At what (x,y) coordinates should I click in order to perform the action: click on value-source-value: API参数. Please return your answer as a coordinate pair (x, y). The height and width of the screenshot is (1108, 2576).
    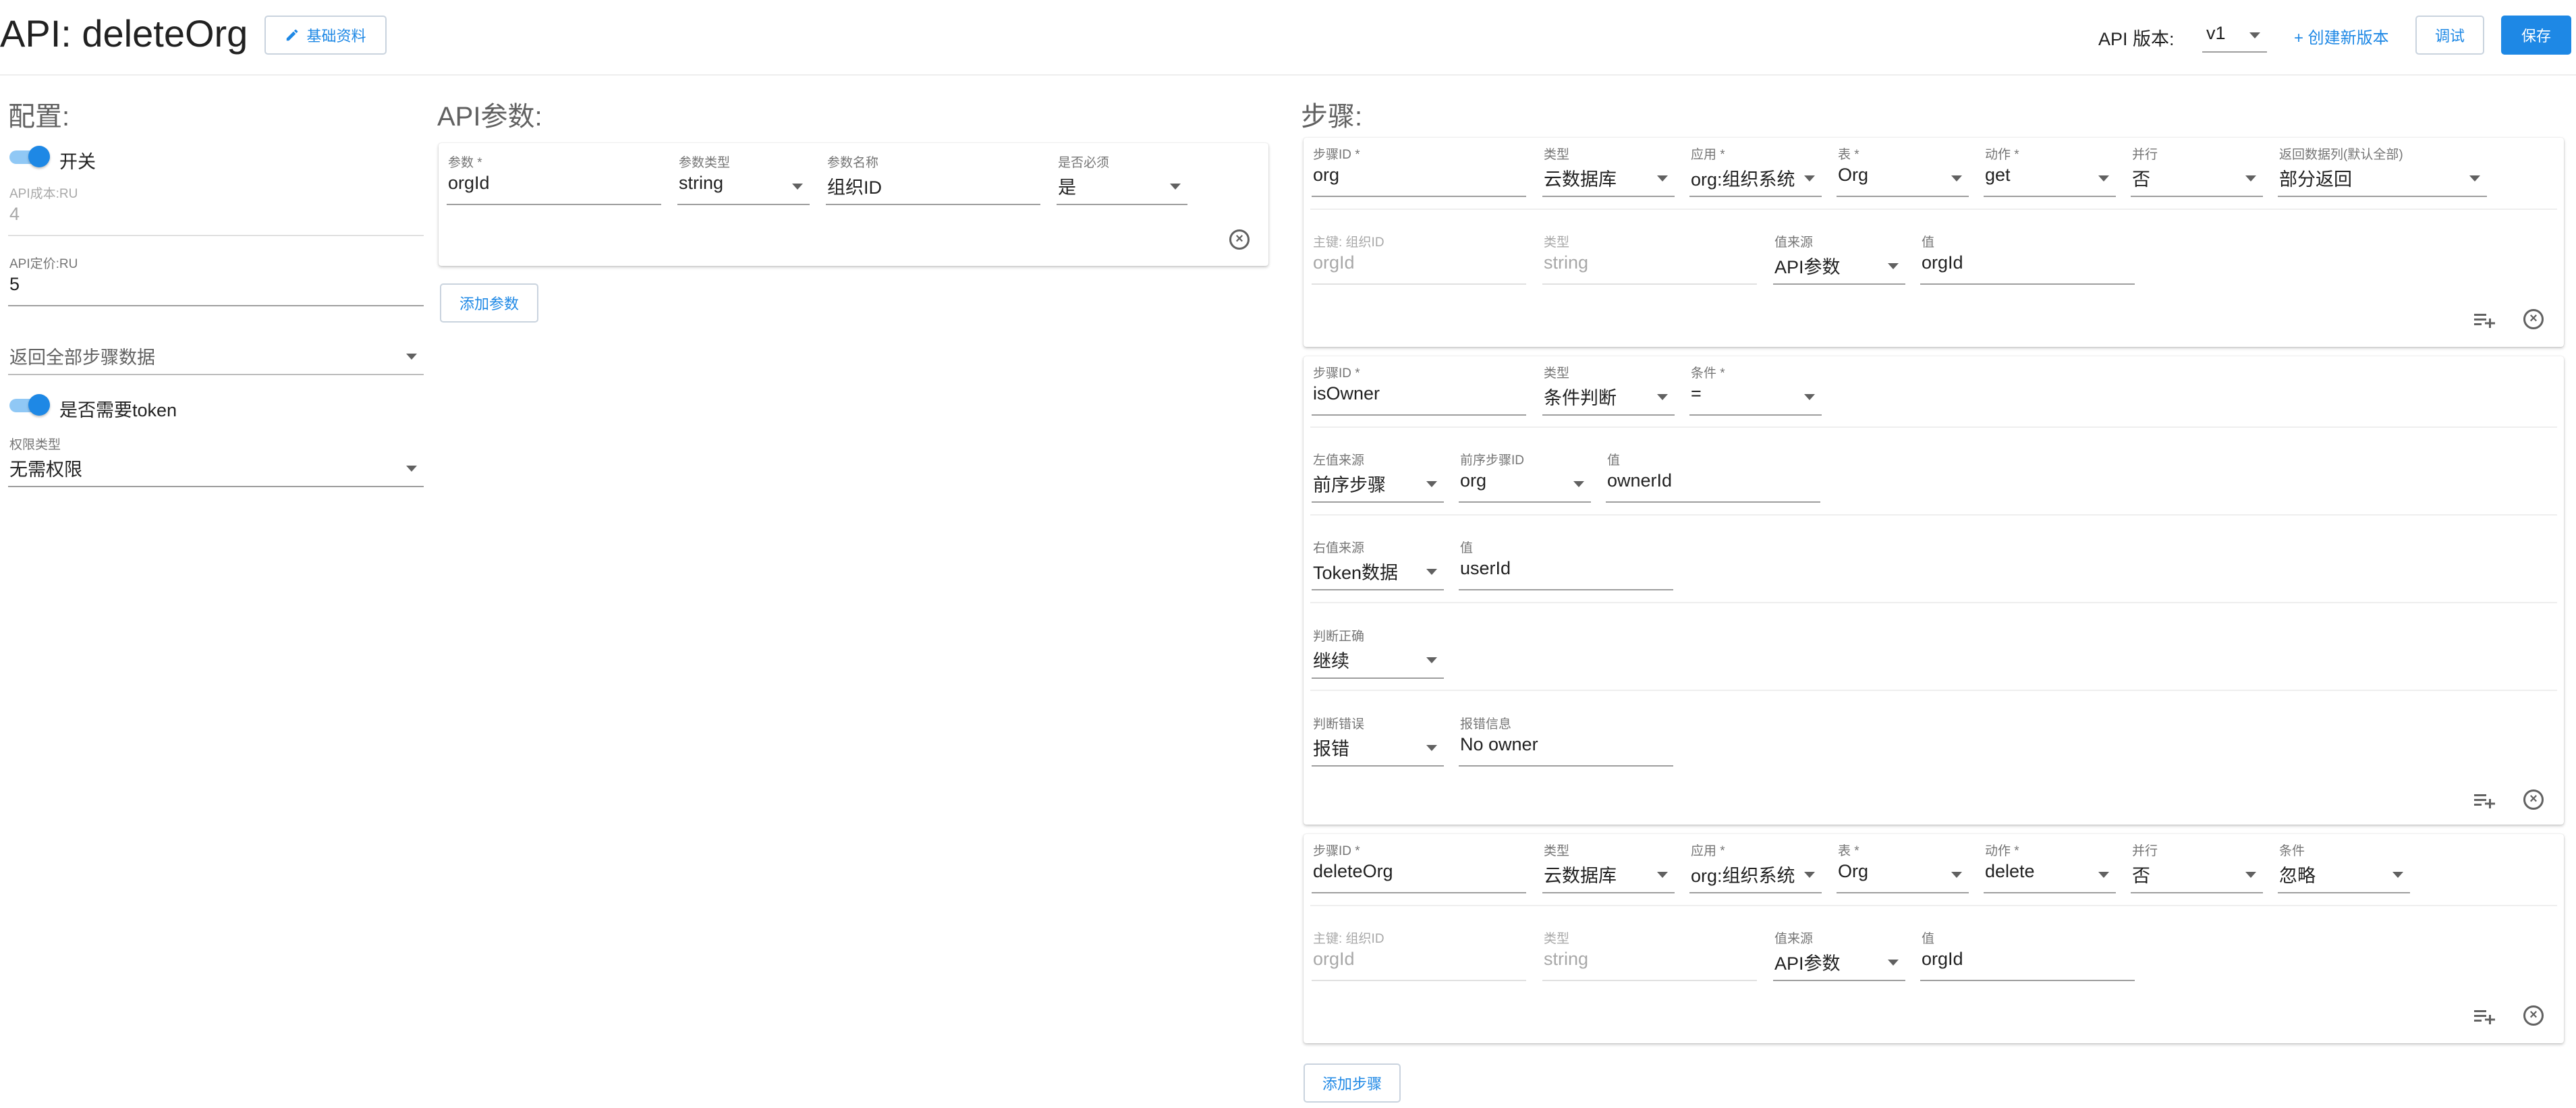
    Looking at the image, I should click on (1807, 267).